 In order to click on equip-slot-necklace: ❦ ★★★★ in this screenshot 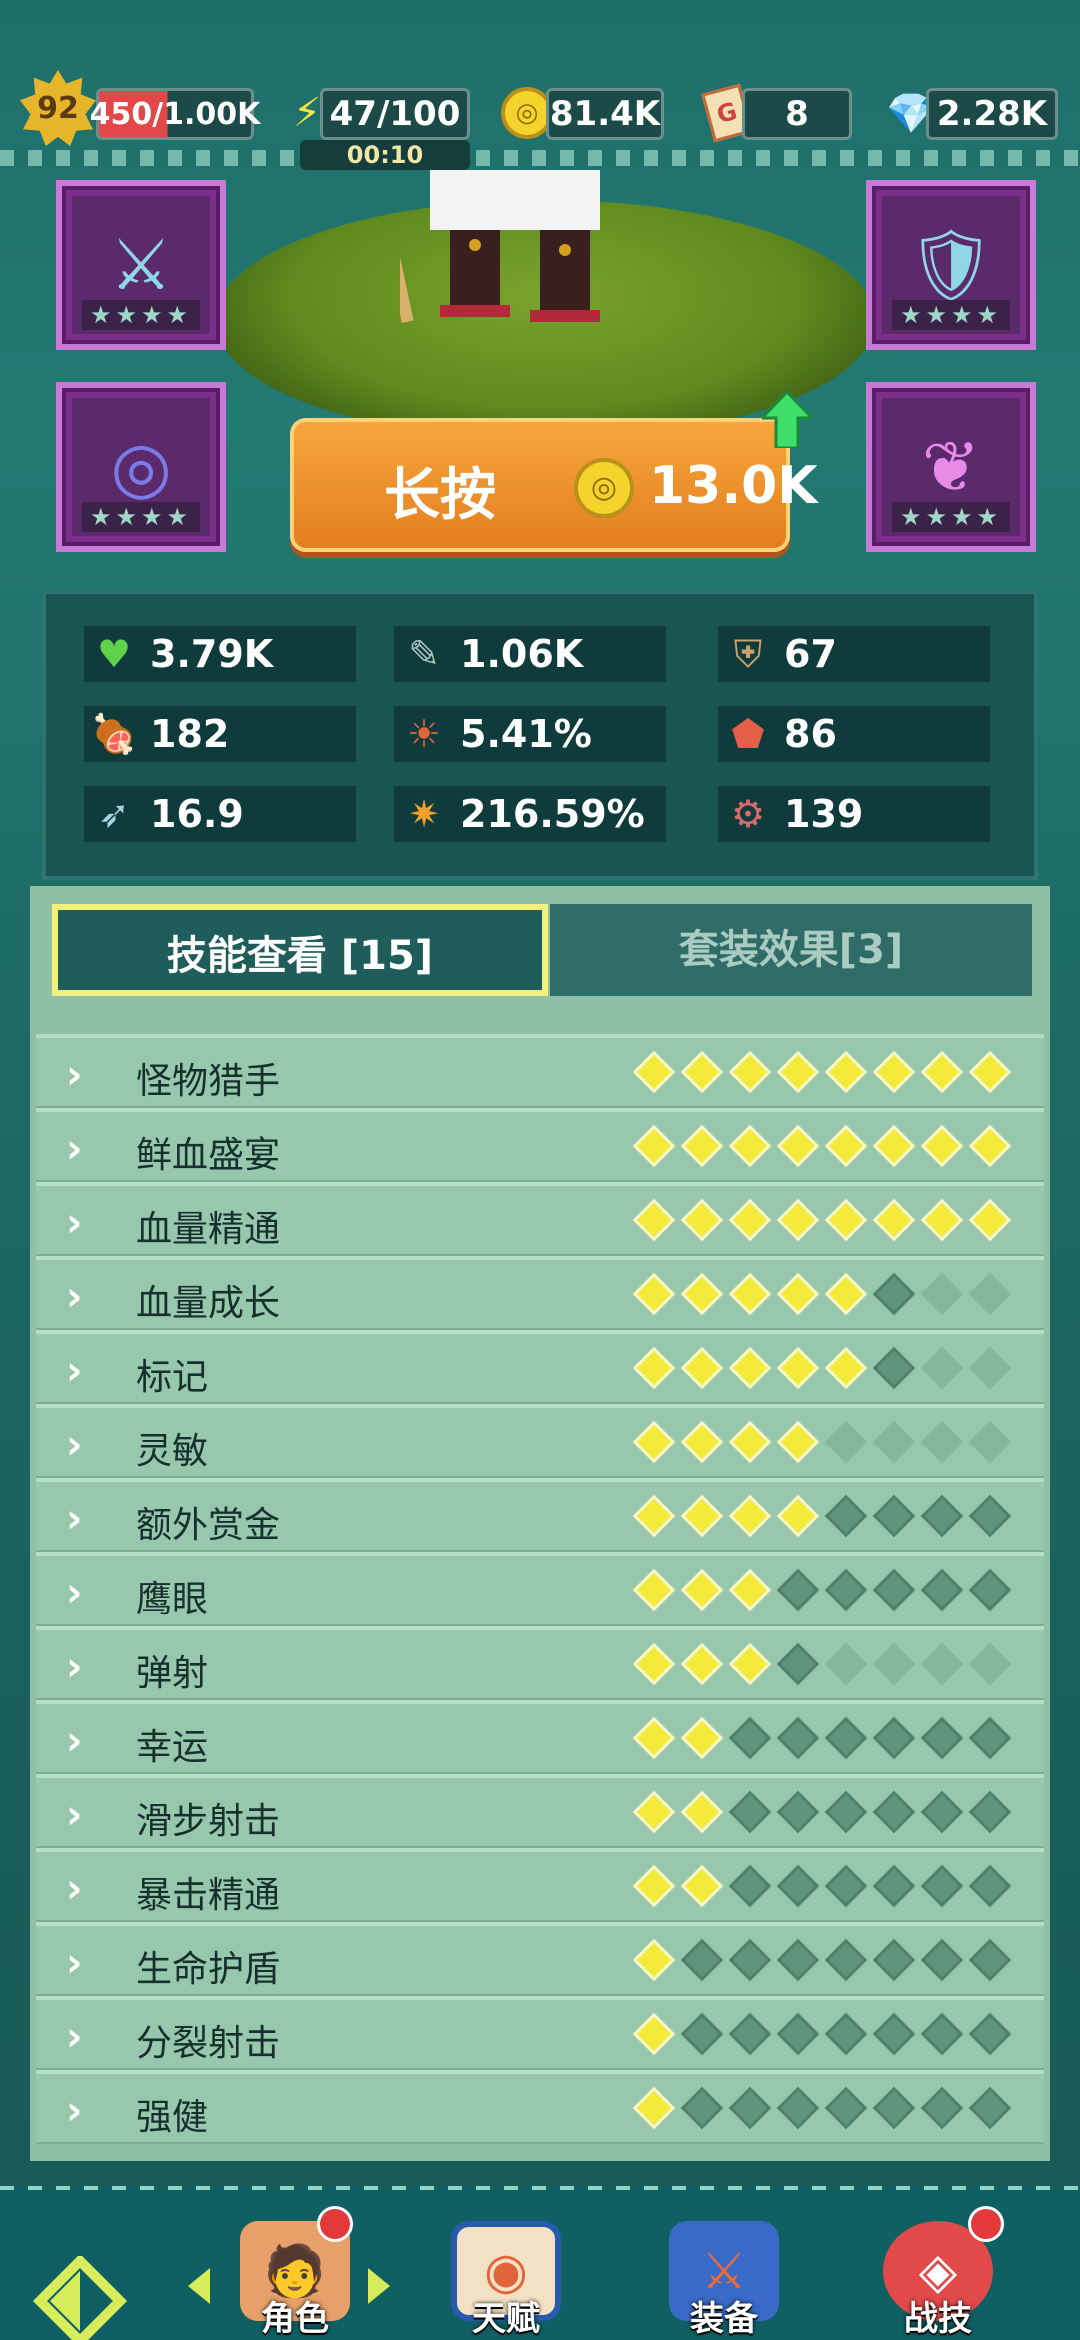, I will do `click(951, 467)`.